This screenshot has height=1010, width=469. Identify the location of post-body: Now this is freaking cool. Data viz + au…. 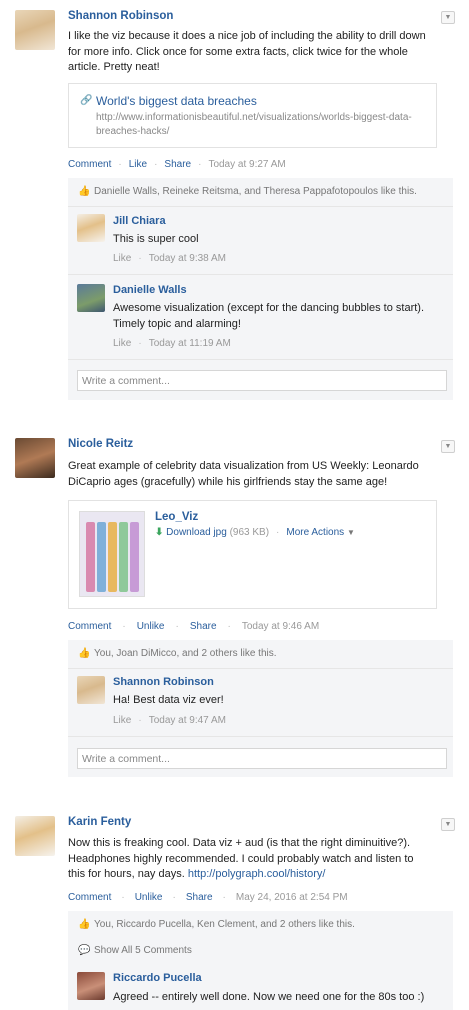
(248, 859).